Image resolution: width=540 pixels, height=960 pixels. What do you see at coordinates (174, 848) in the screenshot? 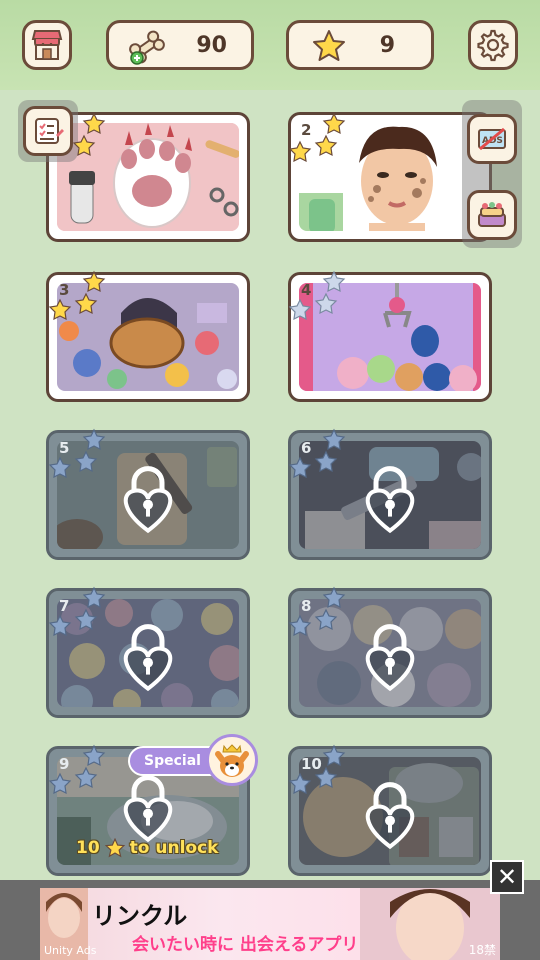
I see `unlock-label: to unlock` at bounding box center [174, 848].